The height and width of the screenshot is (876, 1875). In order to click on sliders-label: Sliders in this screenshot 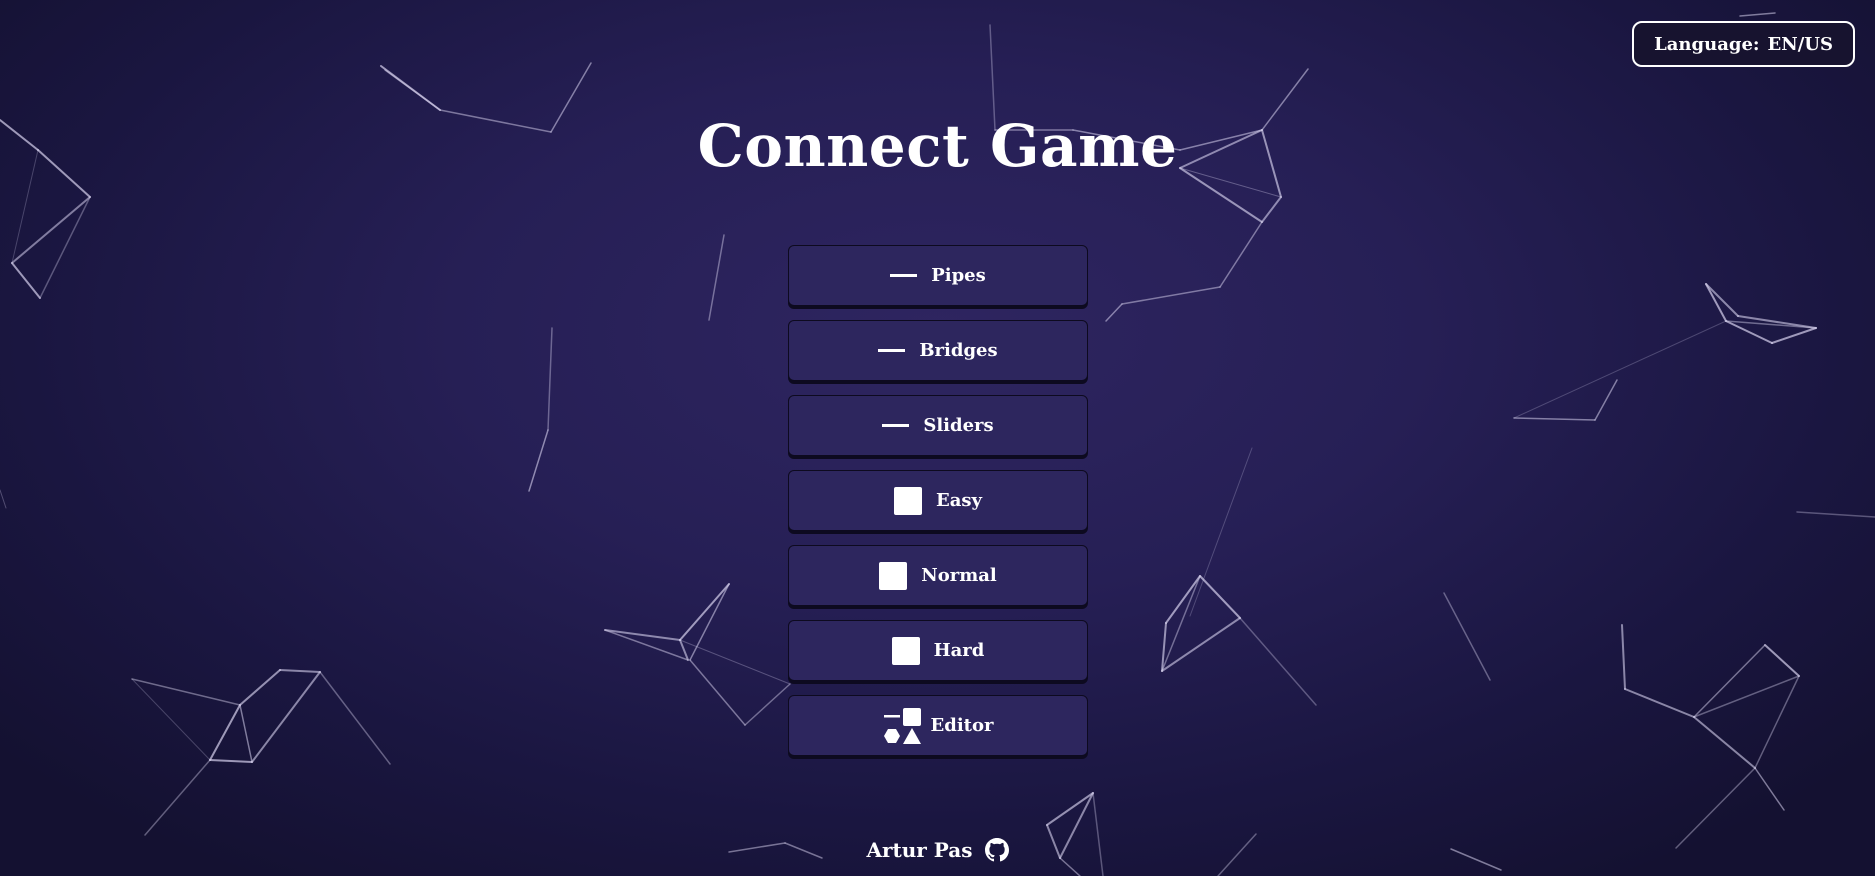, I will do `click(958, 425)`.